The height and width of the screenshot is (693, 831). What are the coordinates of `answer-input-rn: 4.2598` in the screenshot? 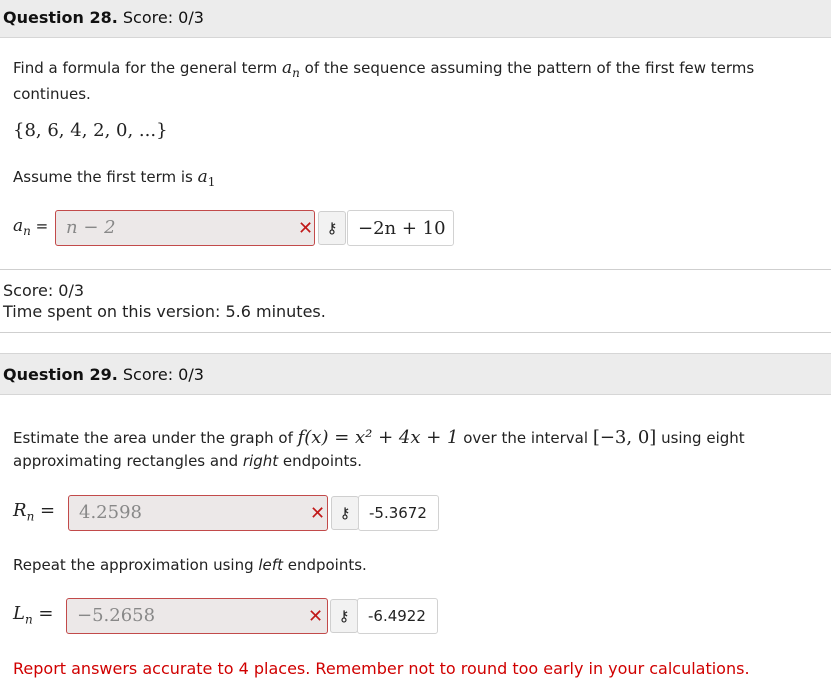 It's located at (198, 513).